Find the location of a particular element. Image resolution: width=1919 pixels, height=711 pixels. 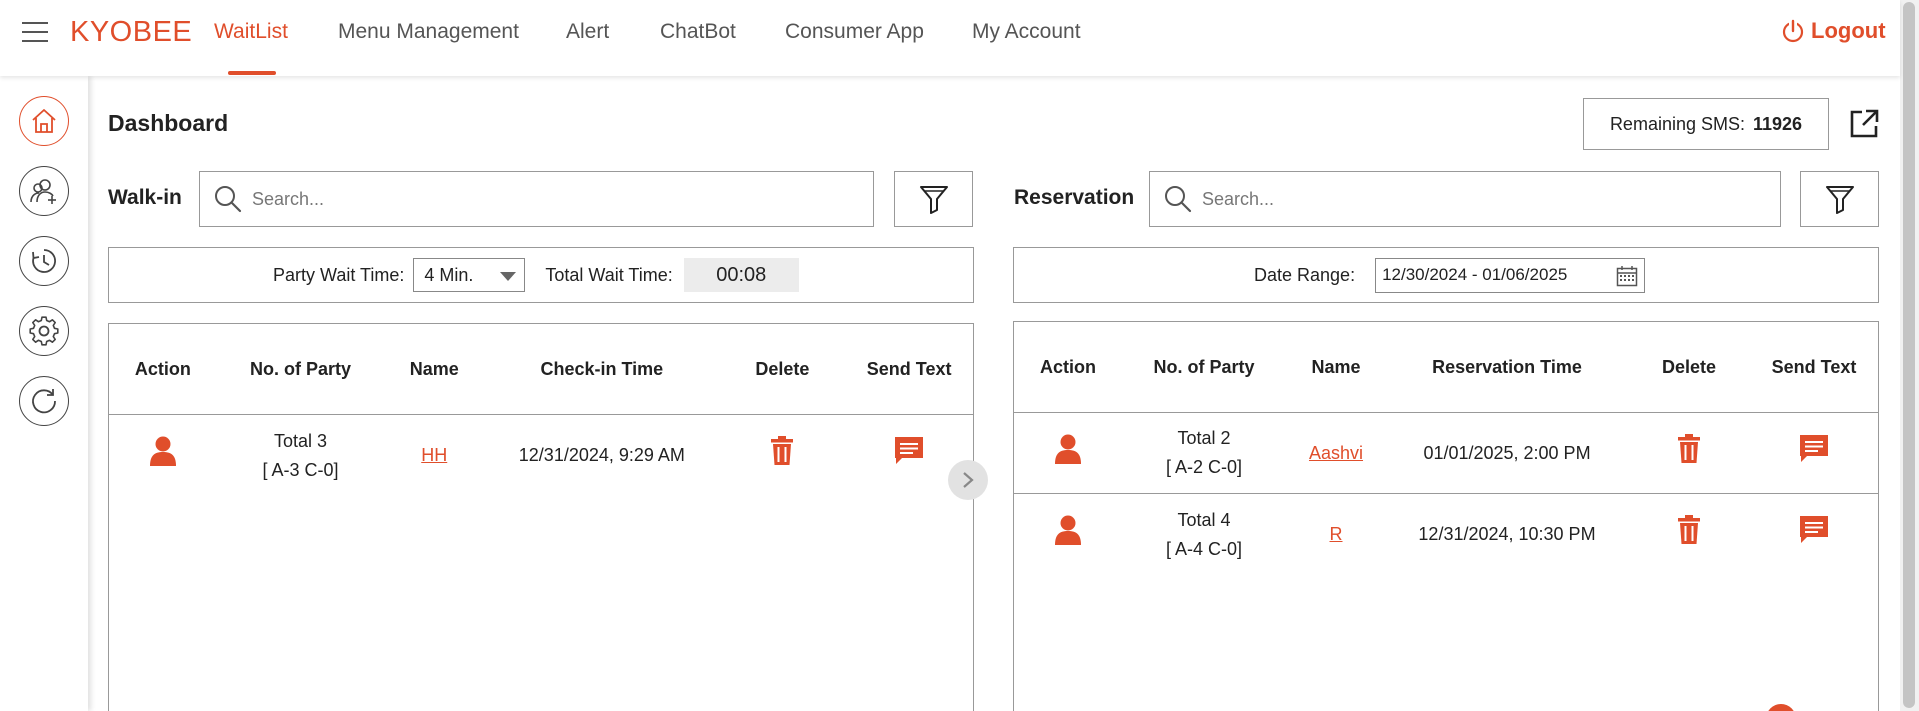

party-total: Total 3 is located at coordinates (301, 440).